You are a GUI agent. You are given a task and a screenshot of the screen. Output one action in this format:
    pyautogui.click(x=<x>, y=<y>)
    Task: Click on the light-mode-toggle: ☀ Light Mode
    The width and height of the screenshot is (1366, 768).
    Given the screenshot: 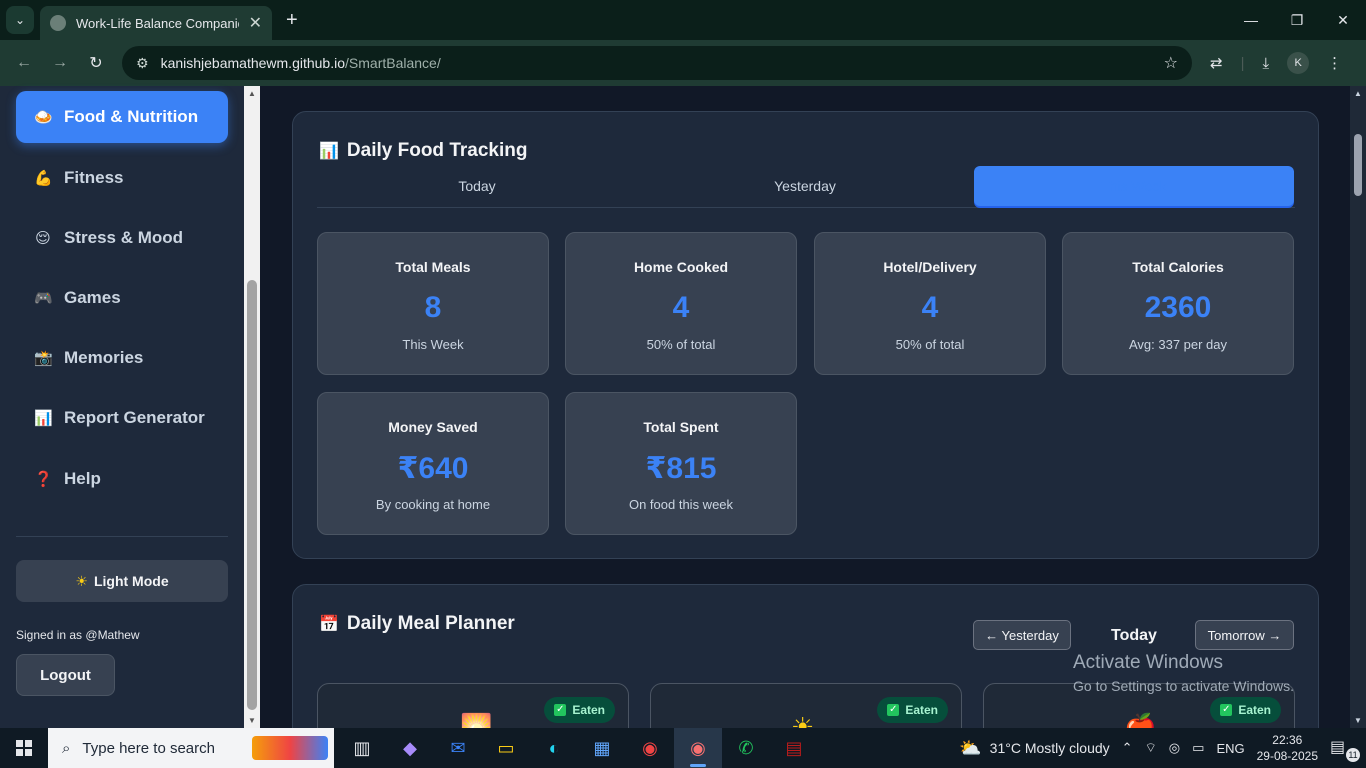 What is the action you would take?
    pyautogui.click(x=122, y=581)
    